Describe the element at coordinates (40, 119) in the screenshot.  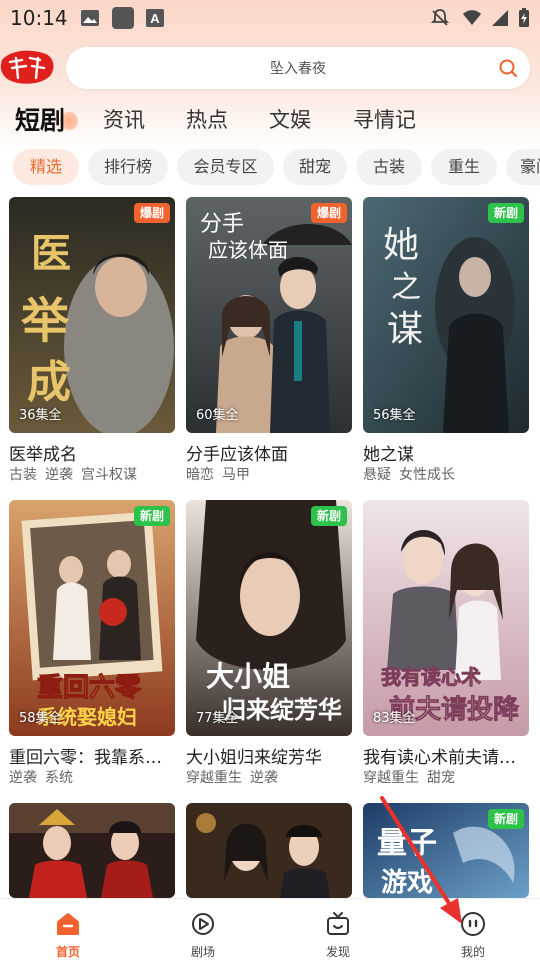
I see `tab-short-drama: 短剧` at that location.